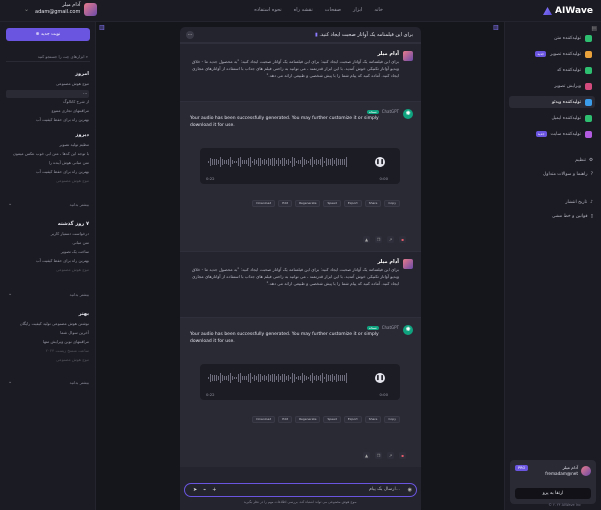 The width and height of the screenshot is (601, 510). I want to click on history-link: تاریخ انتشار ♪, so click(579, 202).